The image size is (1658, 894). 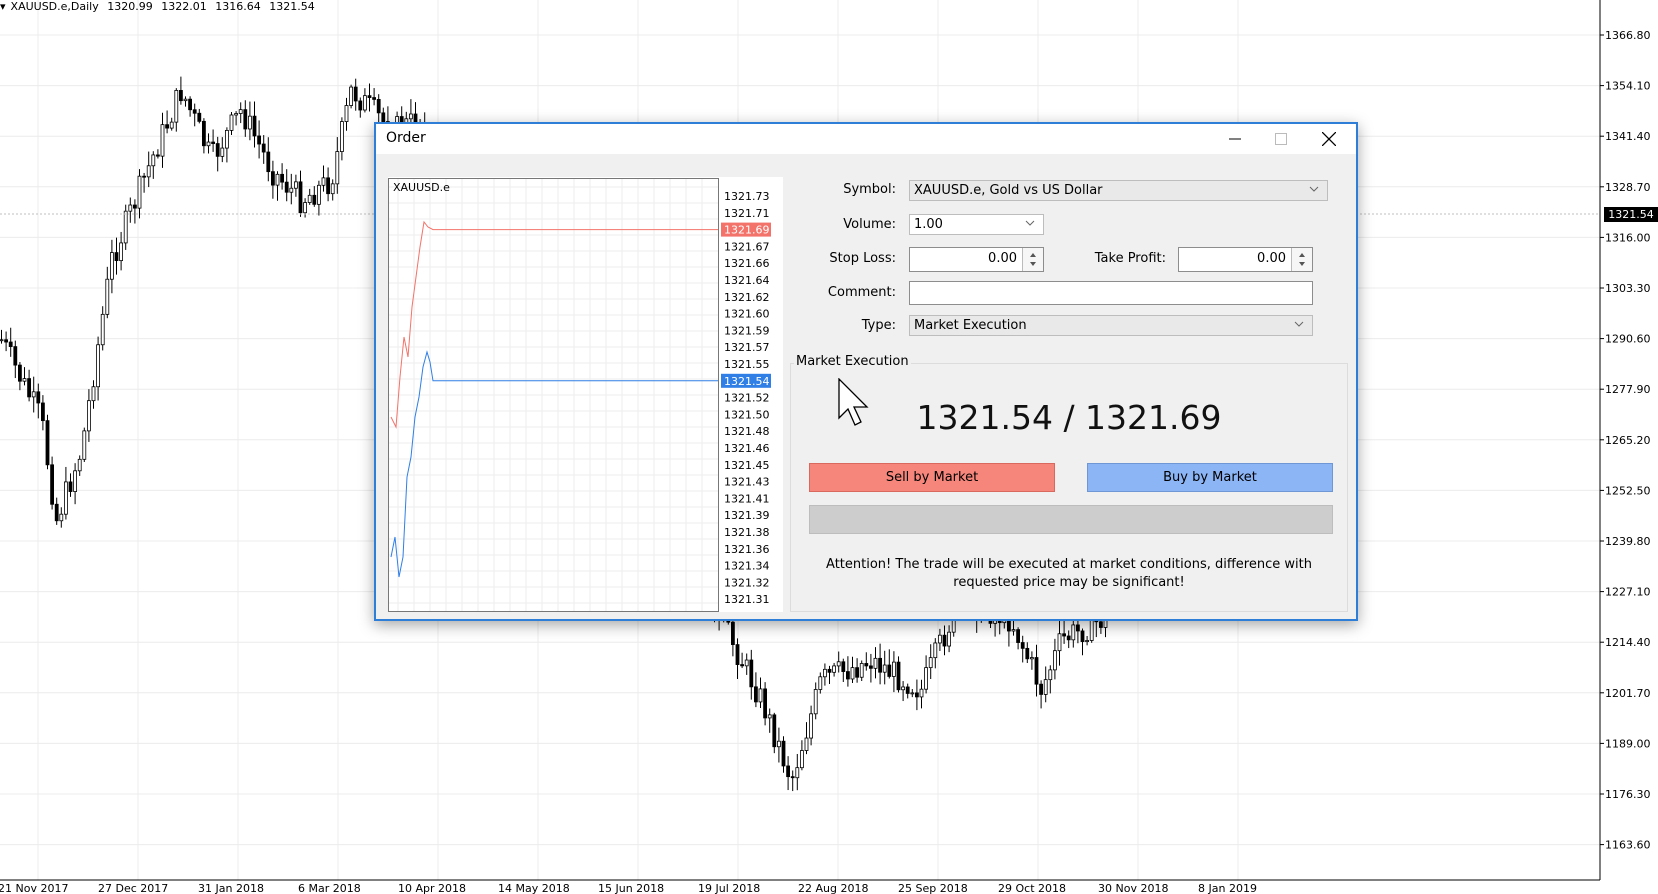 What do you see at coordinates (747, 515) in the screenshot?
I see `tick-price-label: 1321.39` at bounding box center [747, 515].